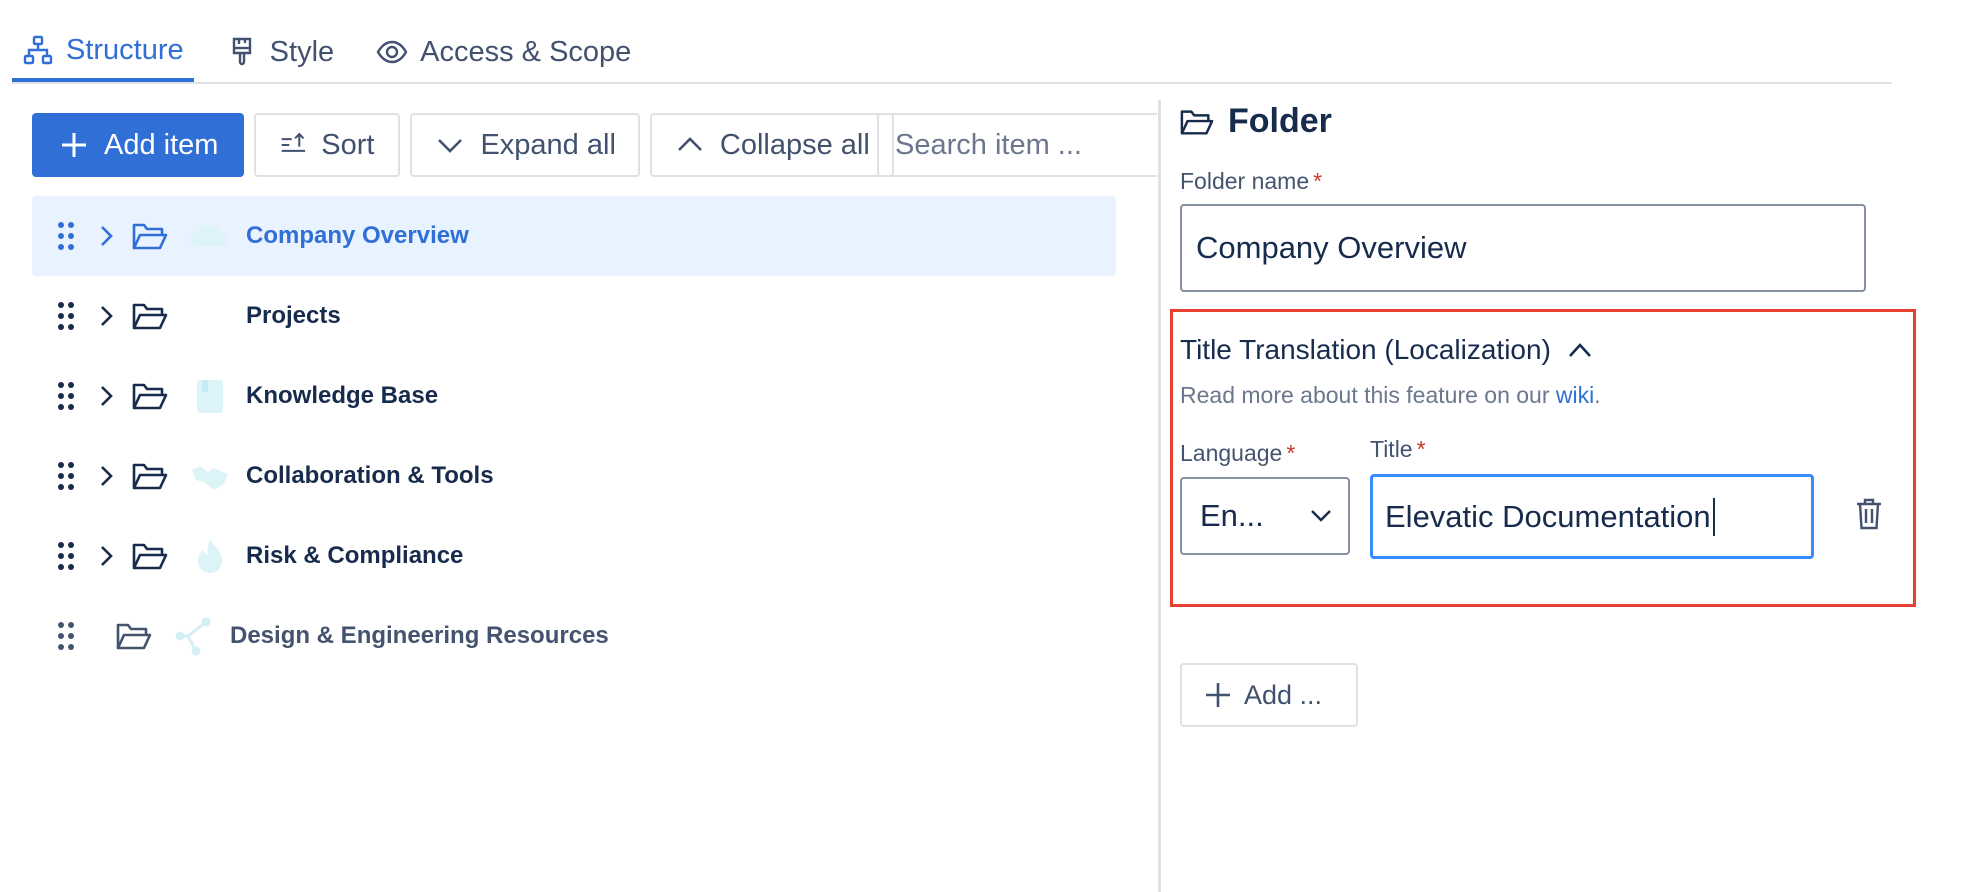 The height and width of the screenshot is (892, 1966). I want to click on language-label-text: Language, so click(1231, 453).